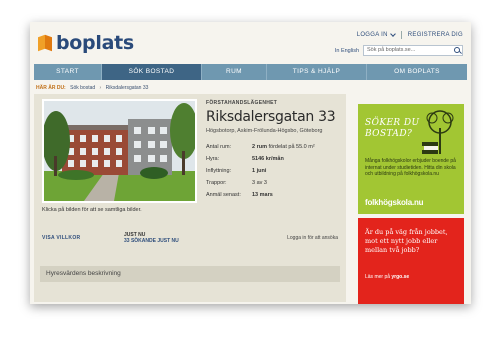 The width and height of the screenshot is (493, 338). Describe the element at coordinates (435, 35) in the screenshot. I see `register-link: REGISTRERA DIG` at that location.